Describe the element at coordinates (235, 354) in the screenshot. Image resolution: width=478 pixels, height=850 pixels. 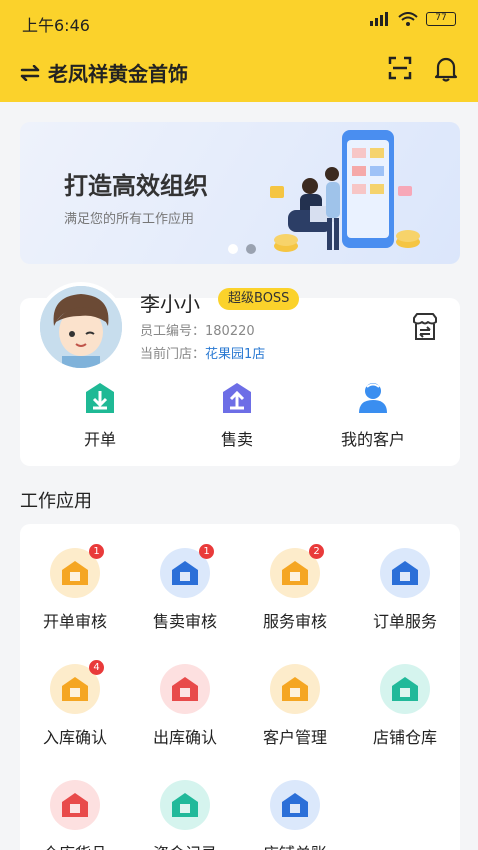
I see `current-store: 花果园1店` at that location.